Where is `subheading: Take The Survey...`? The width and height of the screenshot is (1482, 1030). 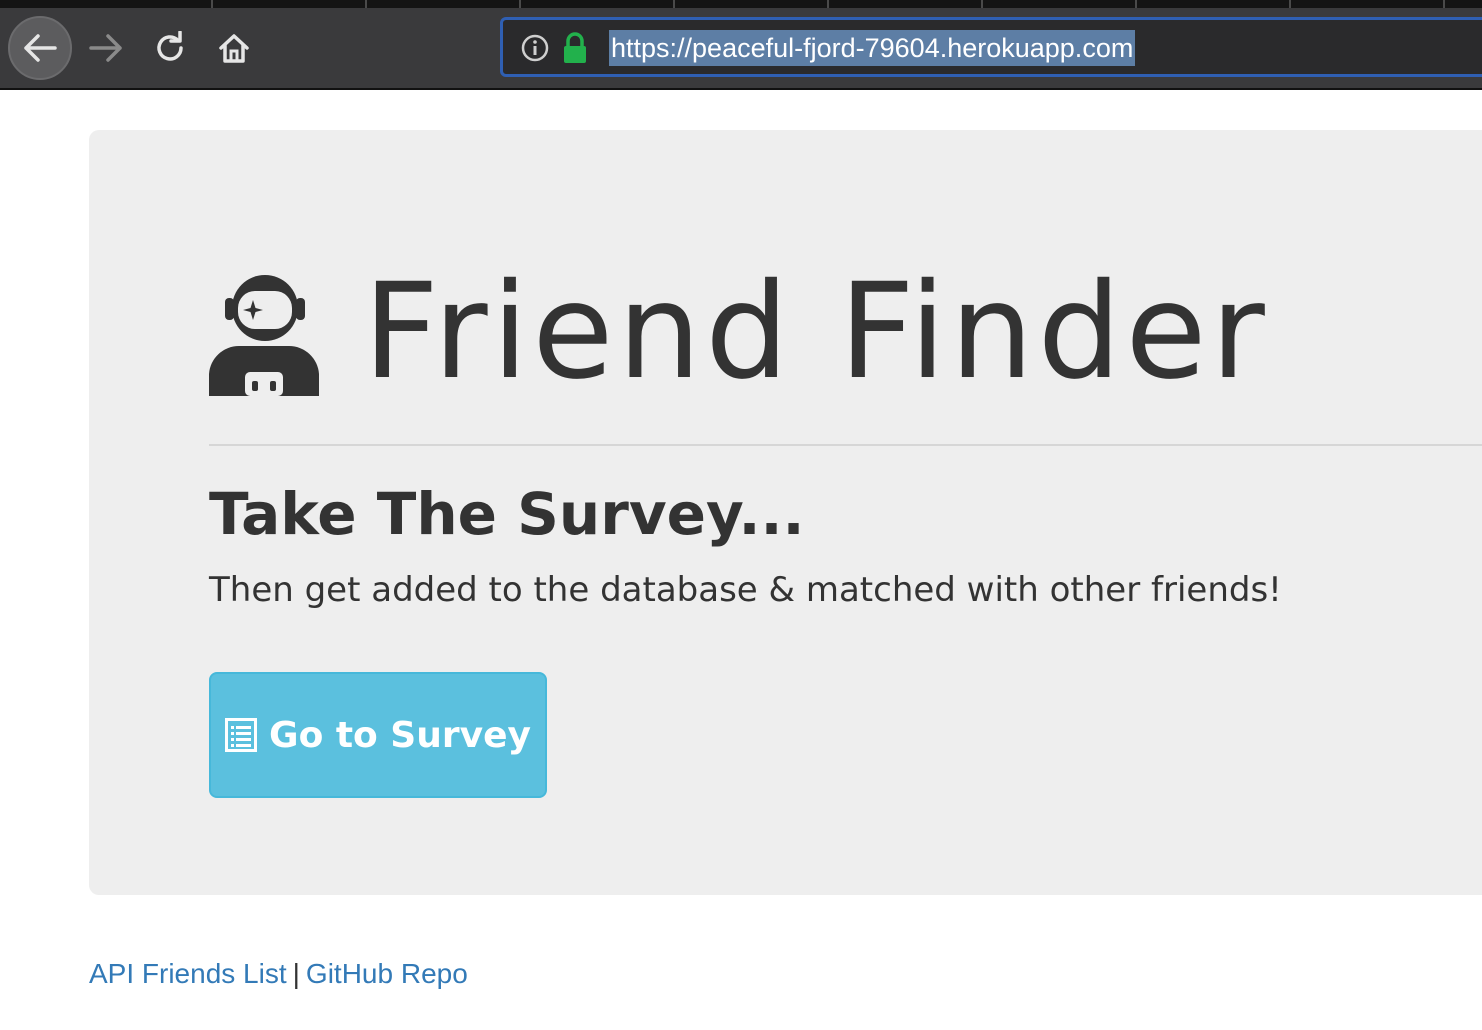
subheading: Take The Survey... is located at coordinates (507, 514).